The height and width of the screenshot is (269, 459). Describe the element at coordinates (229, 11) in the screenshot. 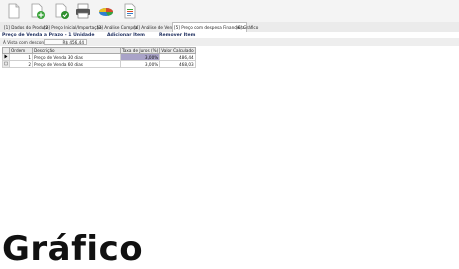

I see `toolbar` at that location.